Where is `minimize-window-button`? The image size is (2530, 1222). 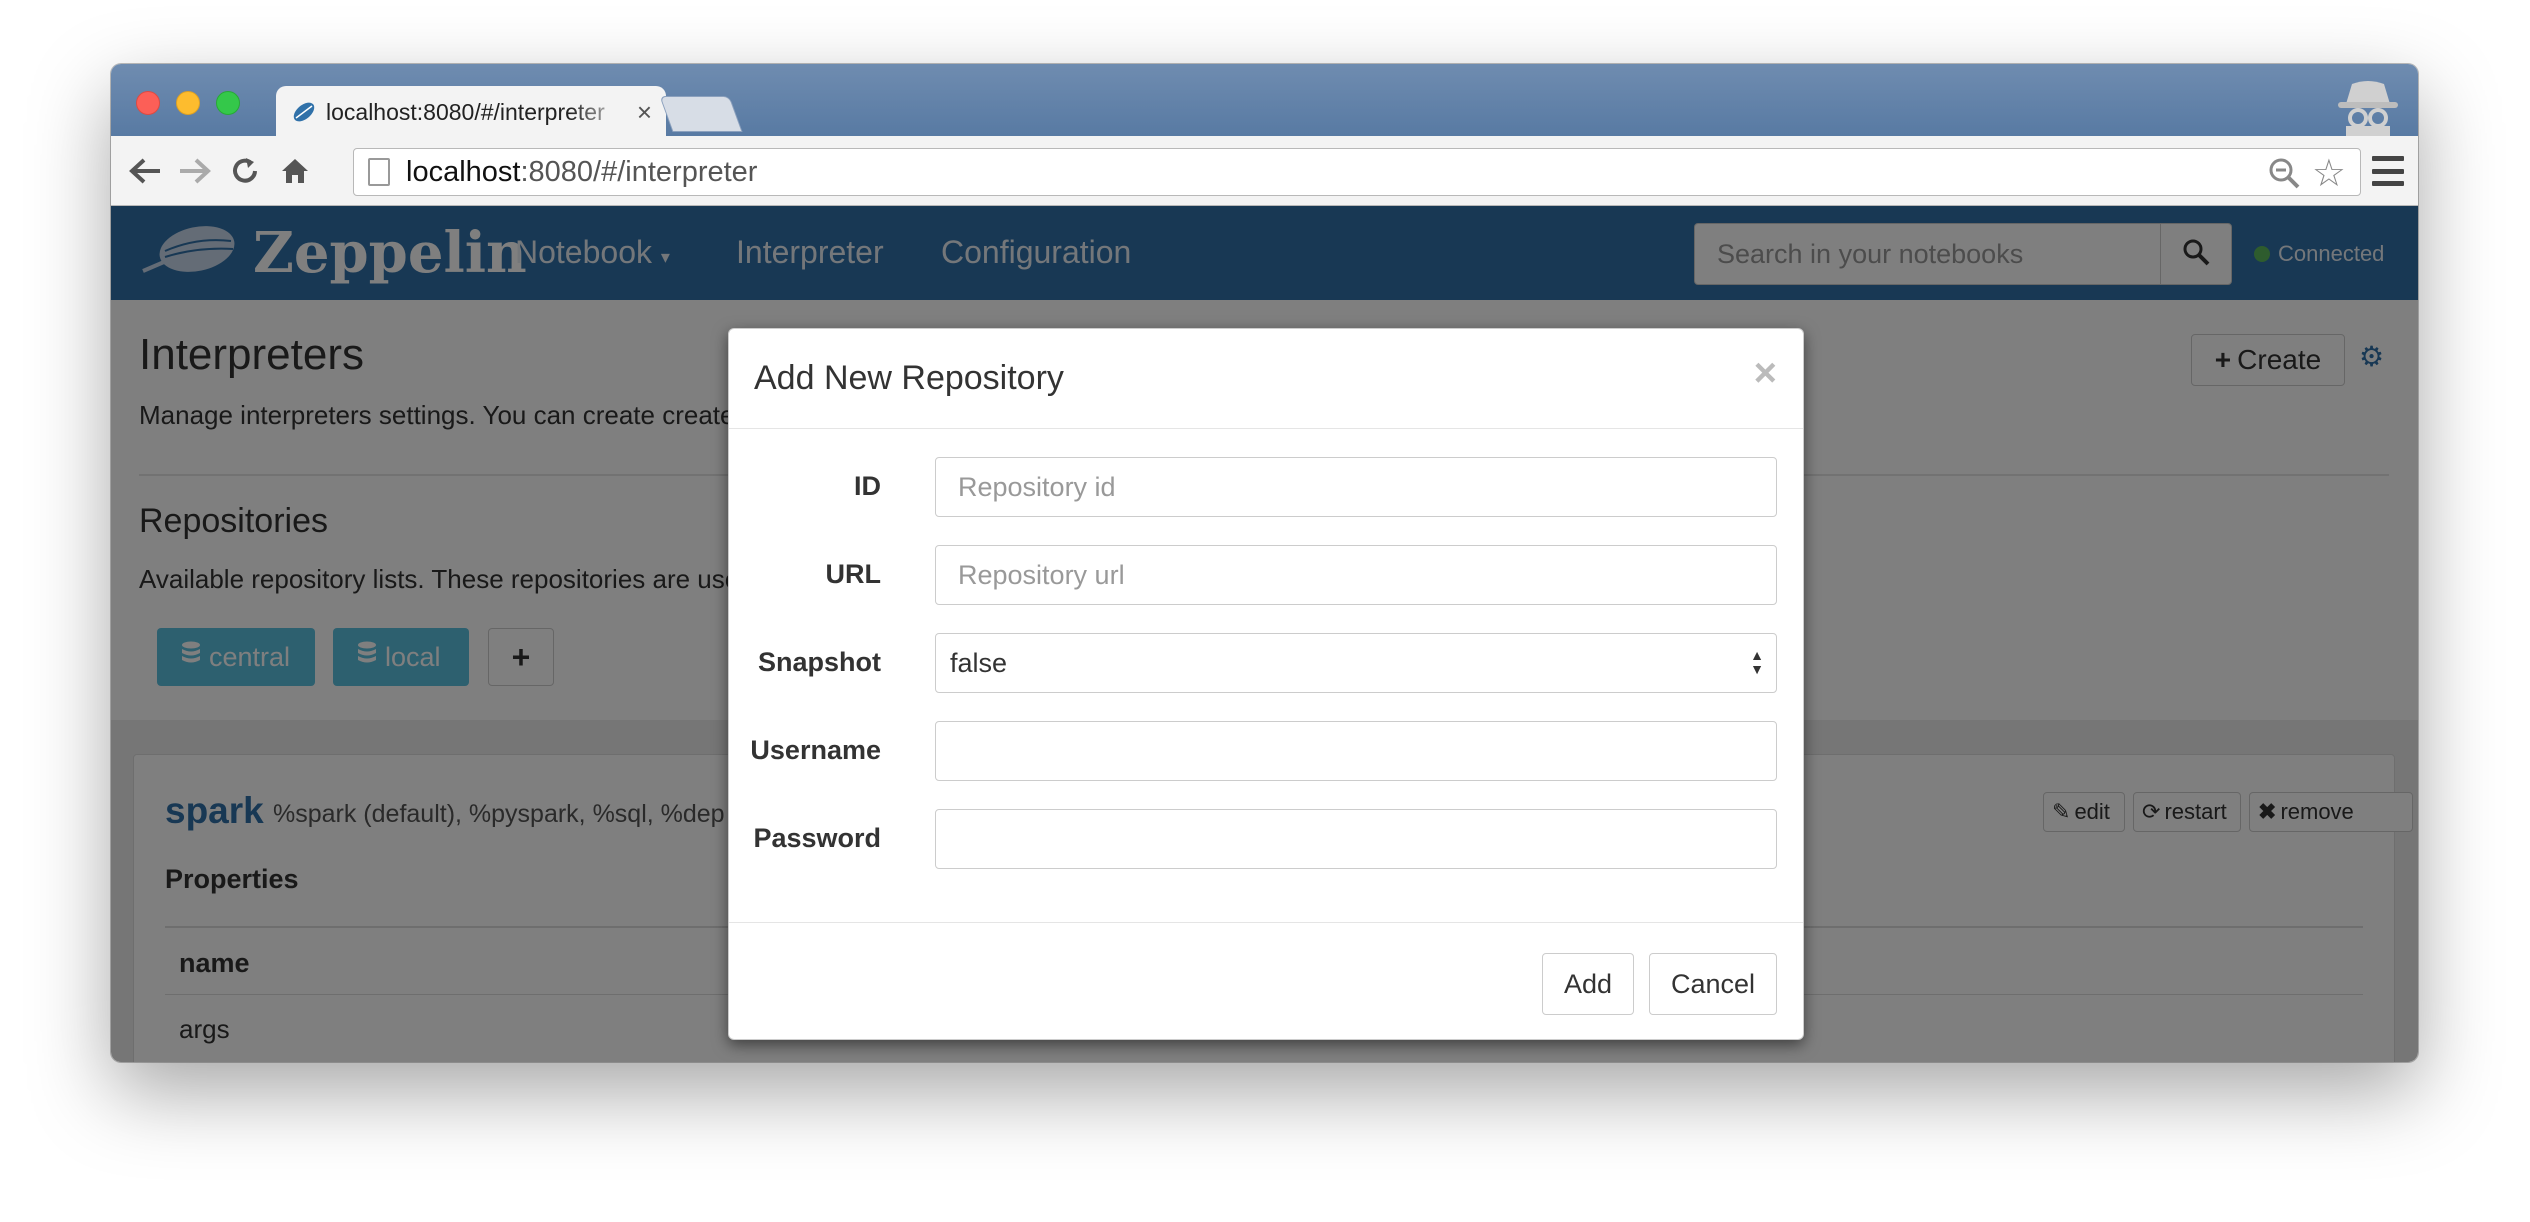 minimize-window-button is located at coordinates (188, 103).